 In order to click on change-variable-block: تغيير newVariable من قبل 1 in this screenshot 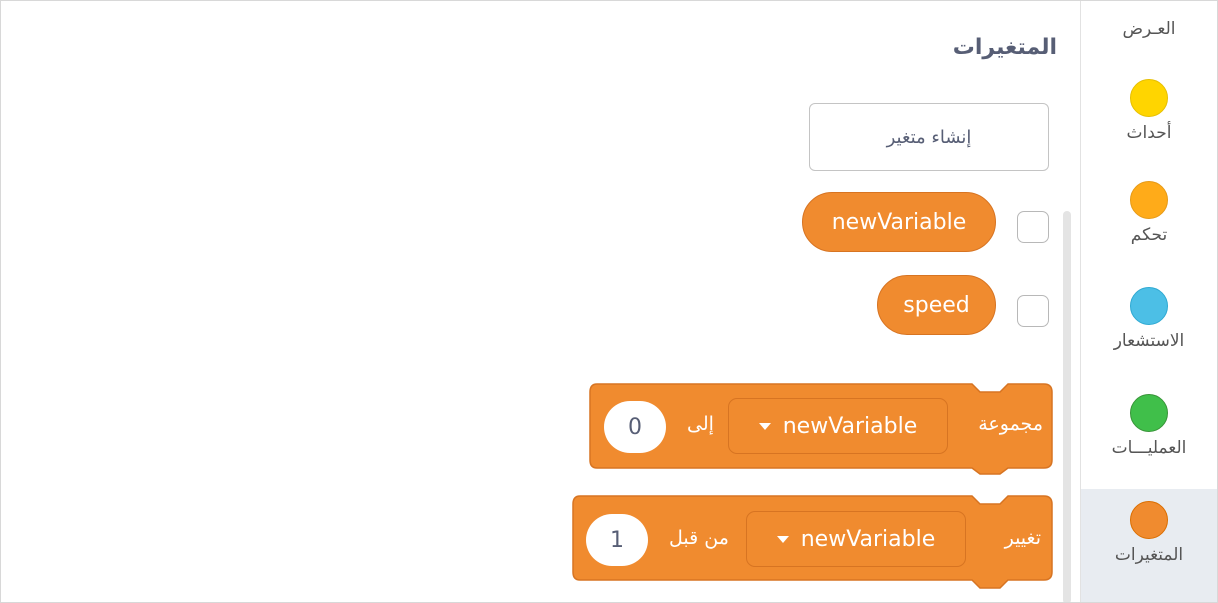, I will do `click(812, 542)`.